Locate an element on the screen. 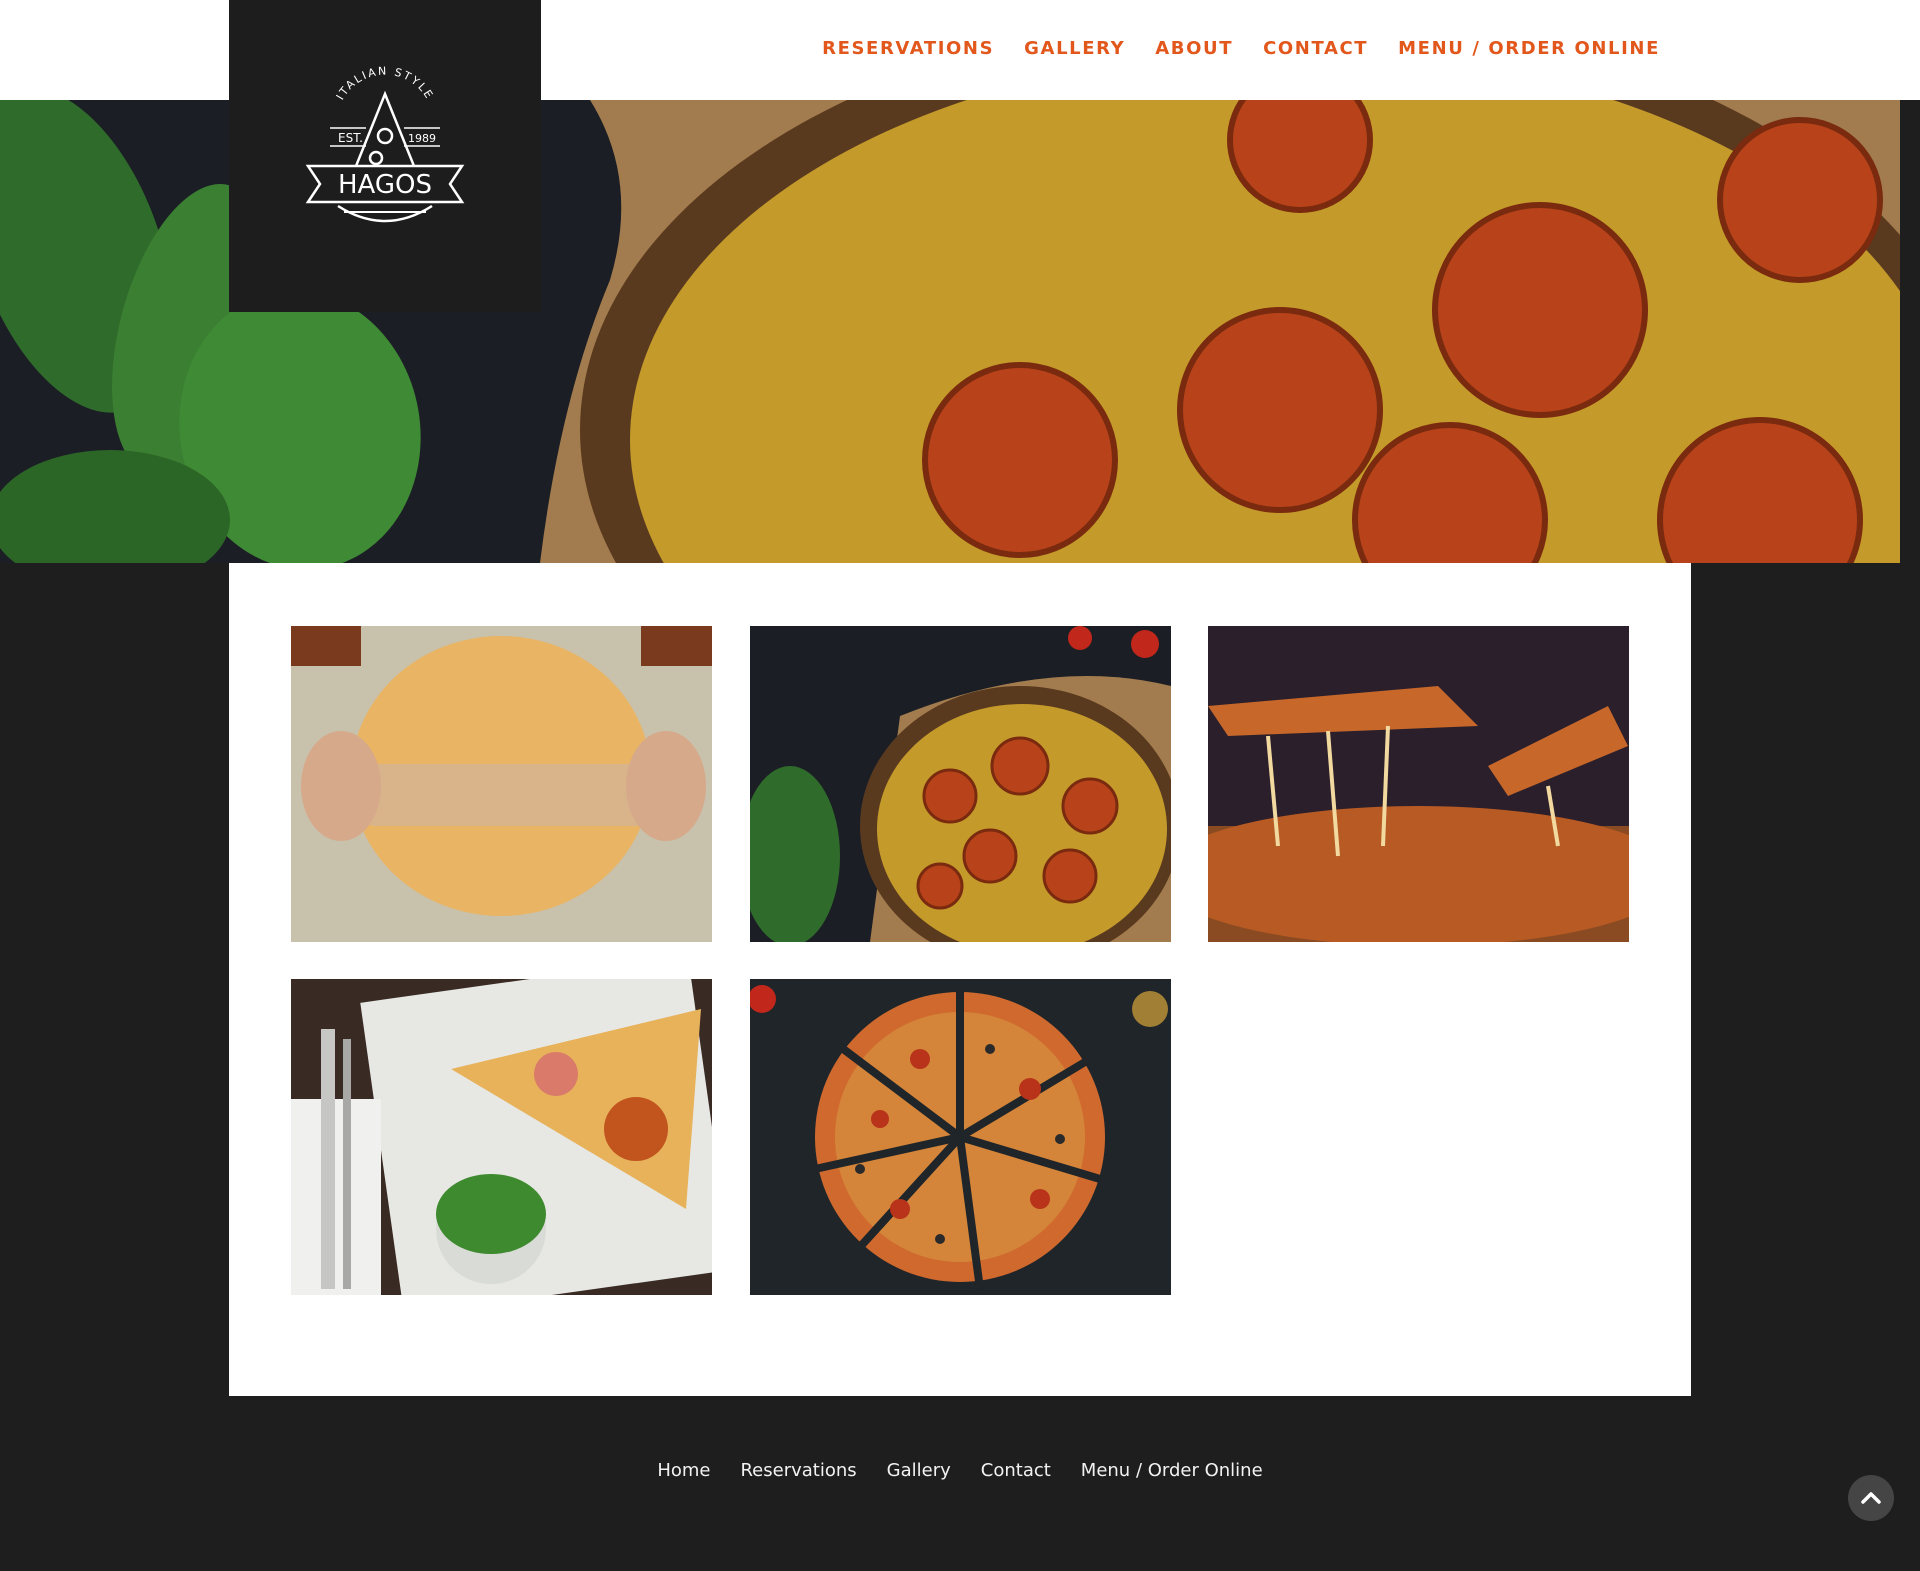 The image size is (1920, 1571). logo-year: 1989 is located at coordinates (422, 138).